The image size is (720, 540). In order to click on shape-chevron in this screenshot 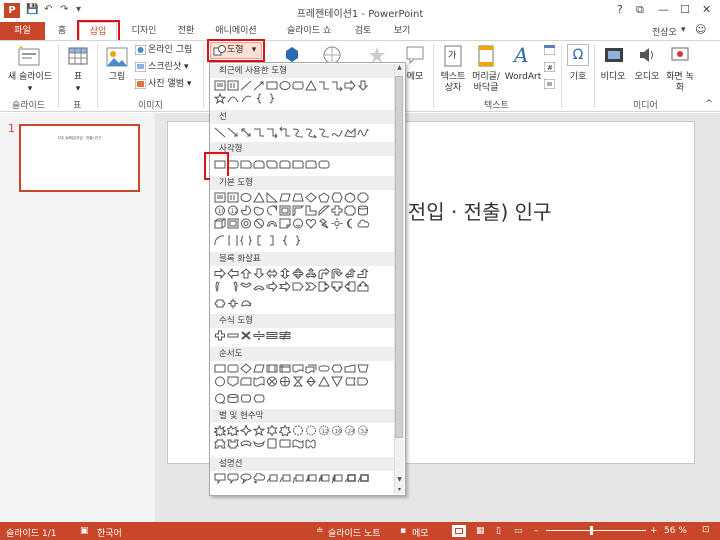, I will do `click(311, 286)`.